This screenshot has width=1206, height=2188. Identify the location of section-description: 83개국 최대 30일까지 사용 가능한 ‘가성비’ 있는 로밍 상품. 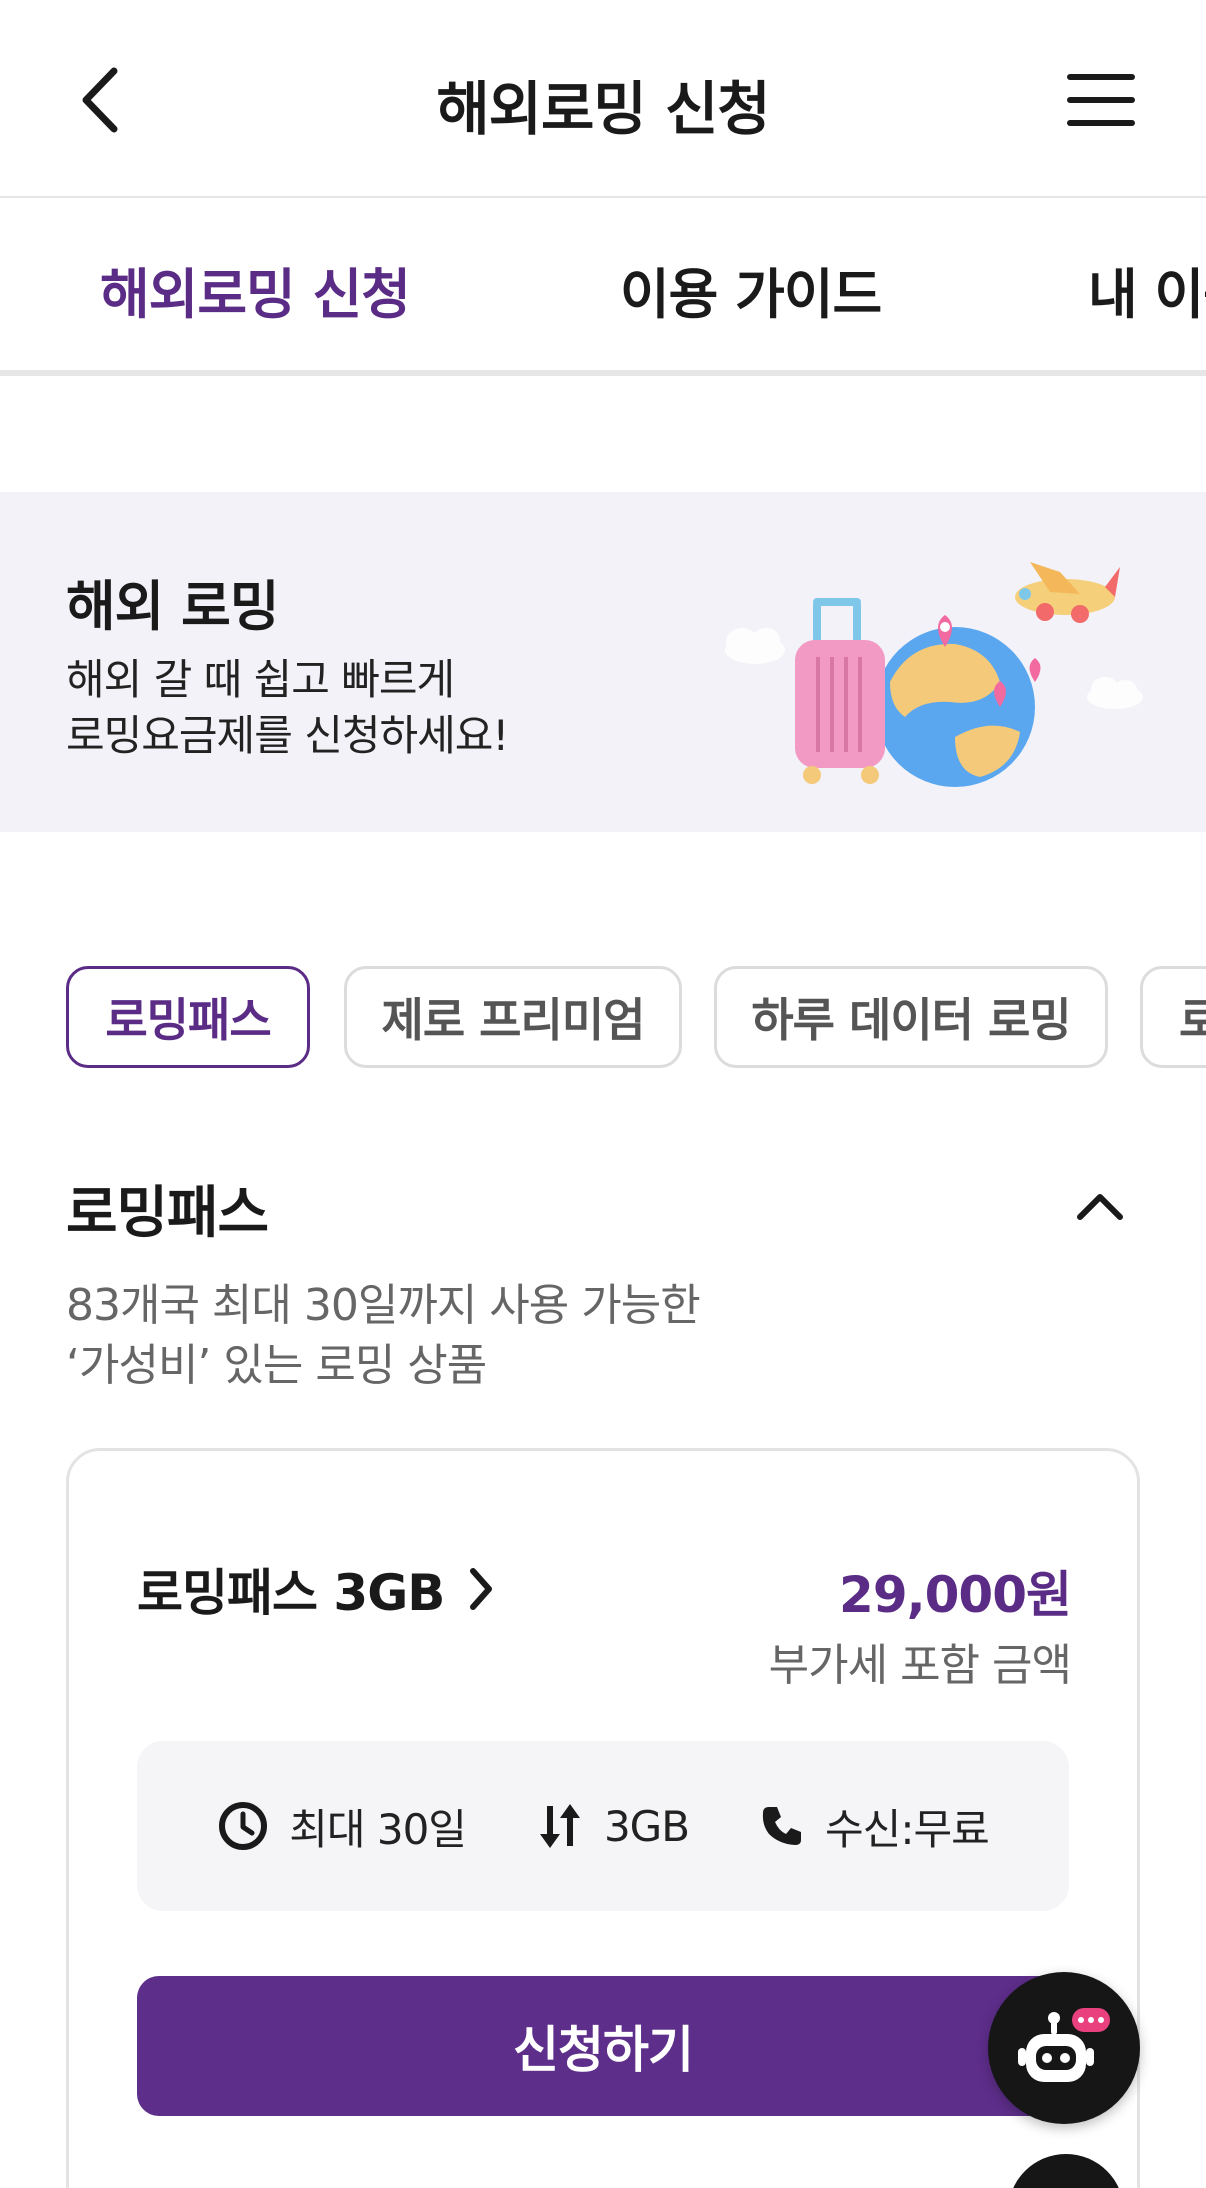
(383, 1336).